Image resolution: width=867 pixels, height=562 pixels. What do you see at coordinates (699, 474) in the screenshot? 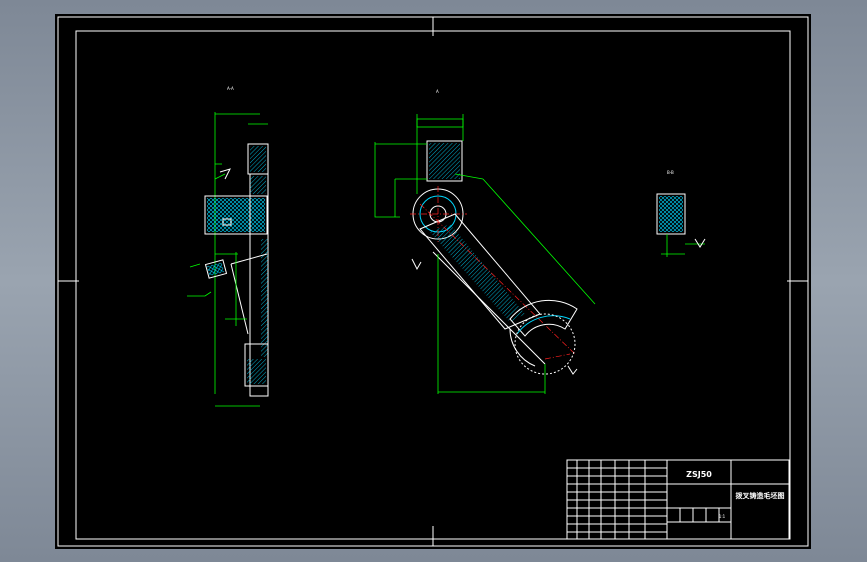
I see `drawing-code: ZSJ50` at bounding box center [699, 474].